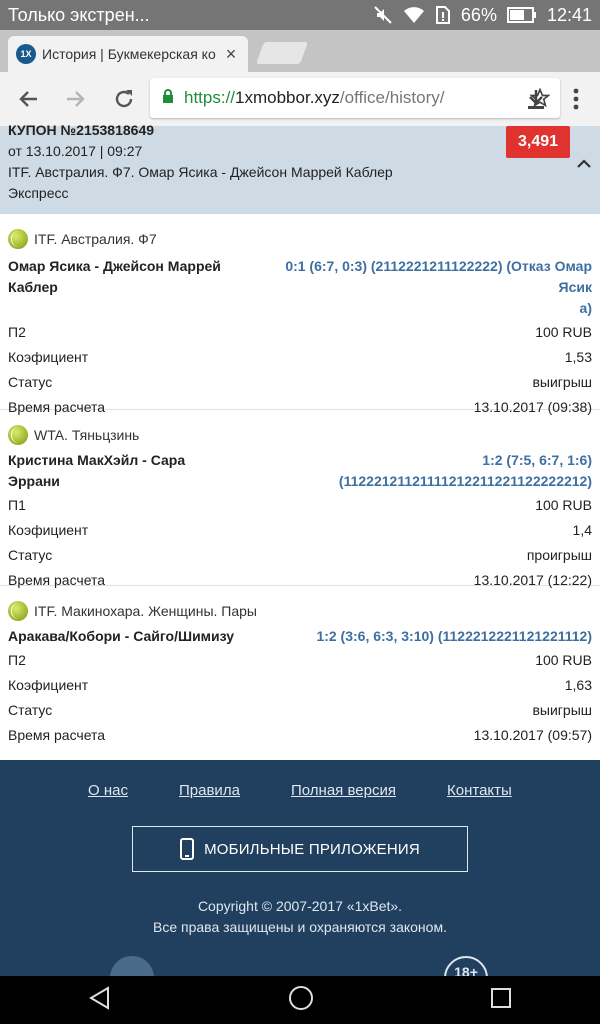 This screenshot has width=600, height=1024. What do you see at coordinates (578, 685) in the screenshot?
I see `bet-coef: 1,63` at bounding box center [578, 685].